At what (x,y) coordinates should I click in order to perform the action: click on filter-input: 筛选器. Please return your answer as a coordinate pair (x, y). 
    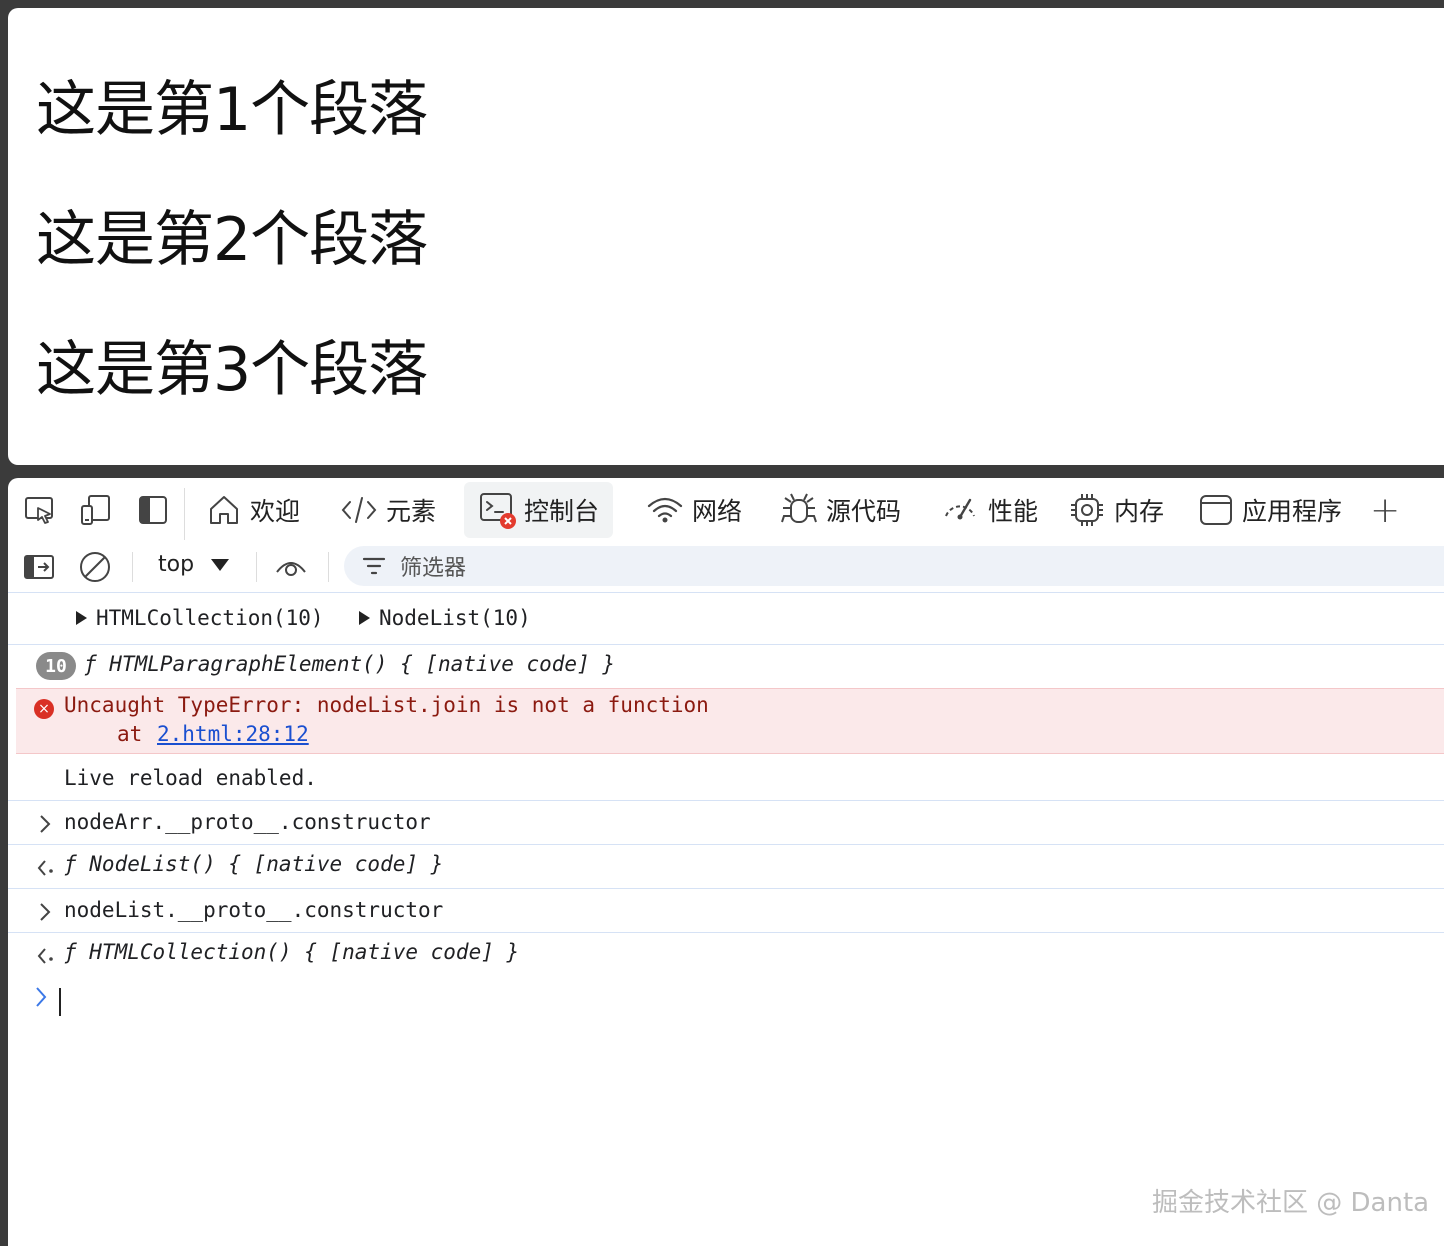
    Looking at the image, I should click on (894, 566).